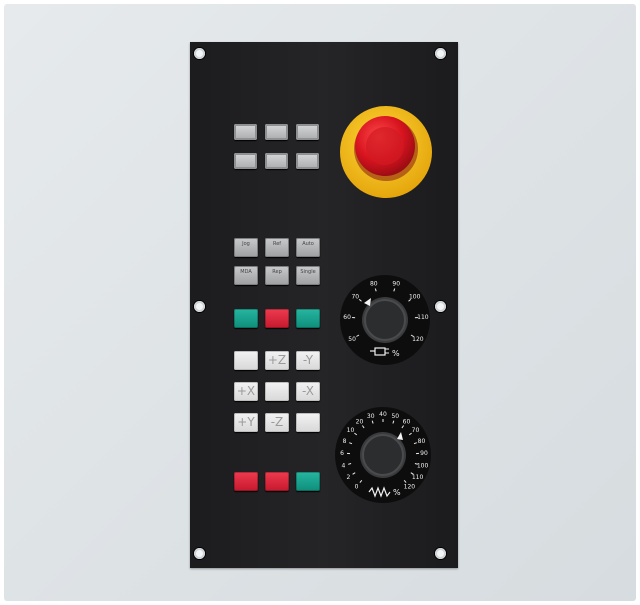 This screenshot has height=605, width=640. Describe the element at coordinates (384, 492) in the screenshot. I see `spindle-override-label: %` at that location.